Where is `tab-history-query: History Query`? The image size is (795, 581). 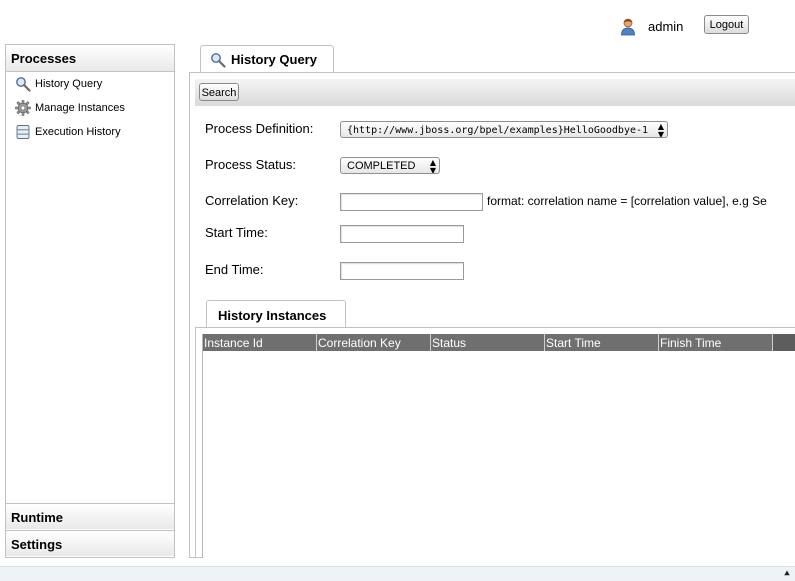 tab-history-query: History Query is located at coordinates (267, 59).